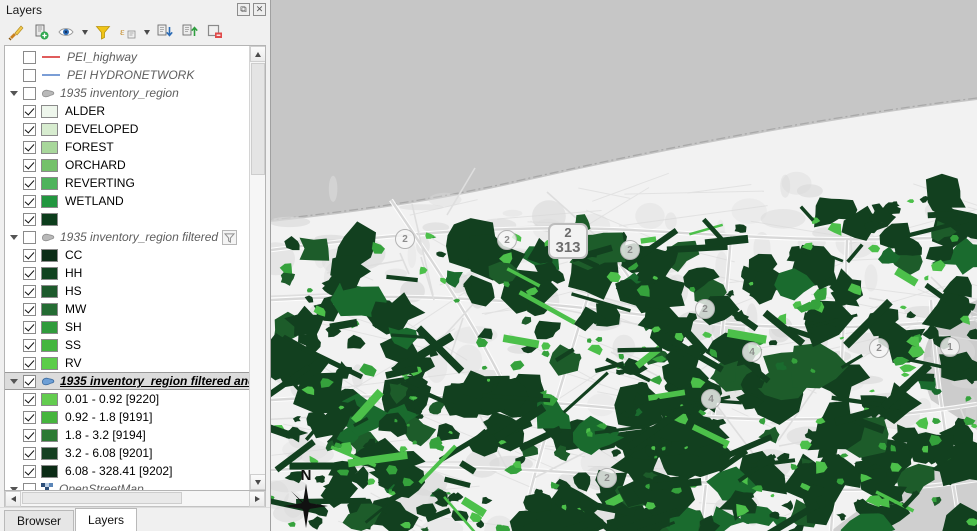 The width and height of the screenshot is (977, 531). What do you see at coordinates (127, 111) in the screenshot?
I see `legend-class-row-3: ALDER` at bounding box center [127, 111].